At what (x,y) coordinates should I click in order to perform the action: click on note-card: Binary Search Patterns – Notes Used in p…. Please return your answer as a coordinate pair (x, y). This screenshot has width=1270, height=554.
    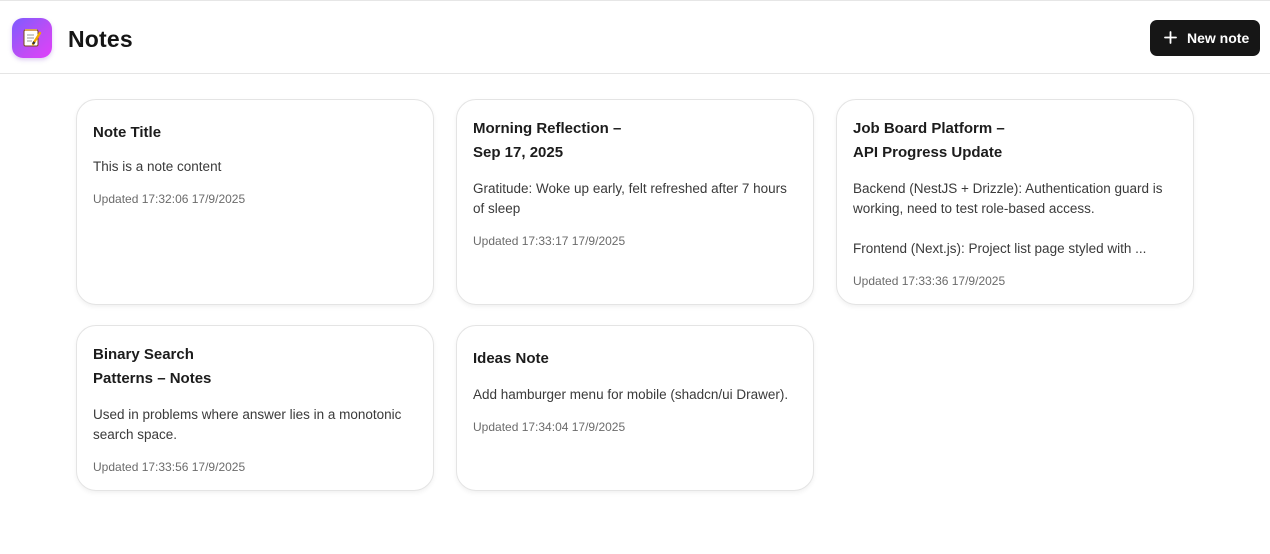
    Looking at the image, I should click on (255, 408).